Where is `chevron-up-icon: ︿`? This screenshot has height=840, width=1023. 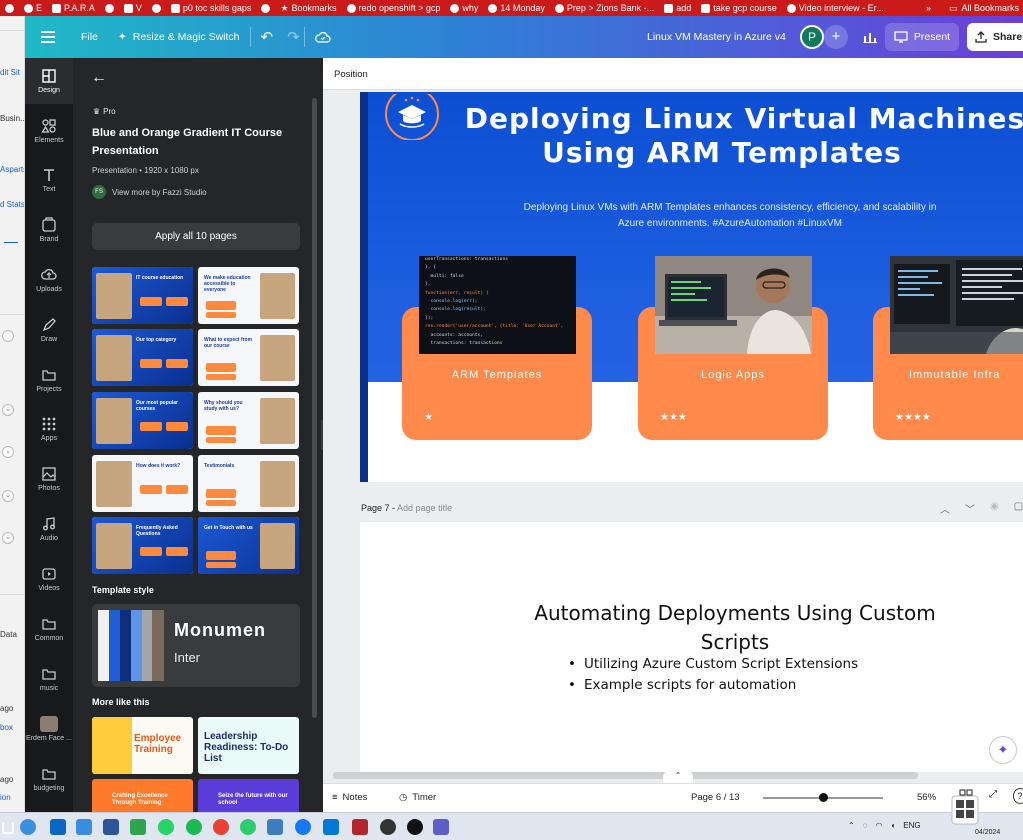 chevron-up-icon: ︿ is located at coordinates (945, 508).